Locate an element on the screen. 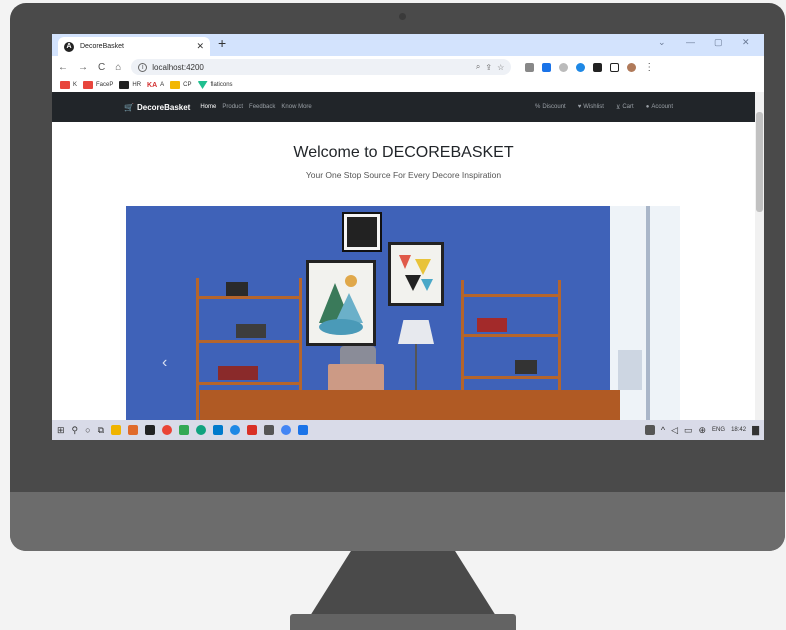 Image resolution: width=786 pixels, height=630 pixels. system-tray: ^ ◁ ▭ ⊕ ENG 18:42 ▇ is located at coordinates (701, 430).